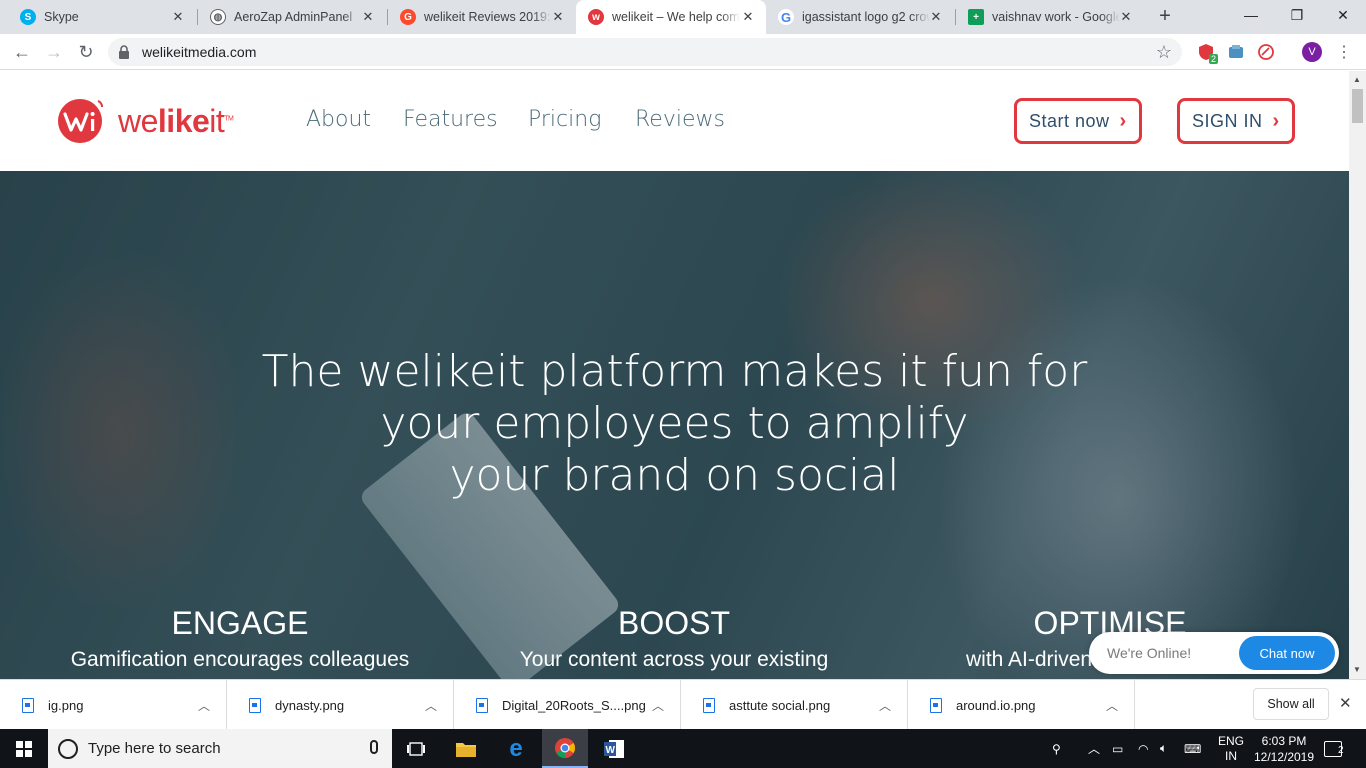 The width and height of the screenshot is (1366, 768). I want to click on extension-badge: 2, so click(1213, 59).